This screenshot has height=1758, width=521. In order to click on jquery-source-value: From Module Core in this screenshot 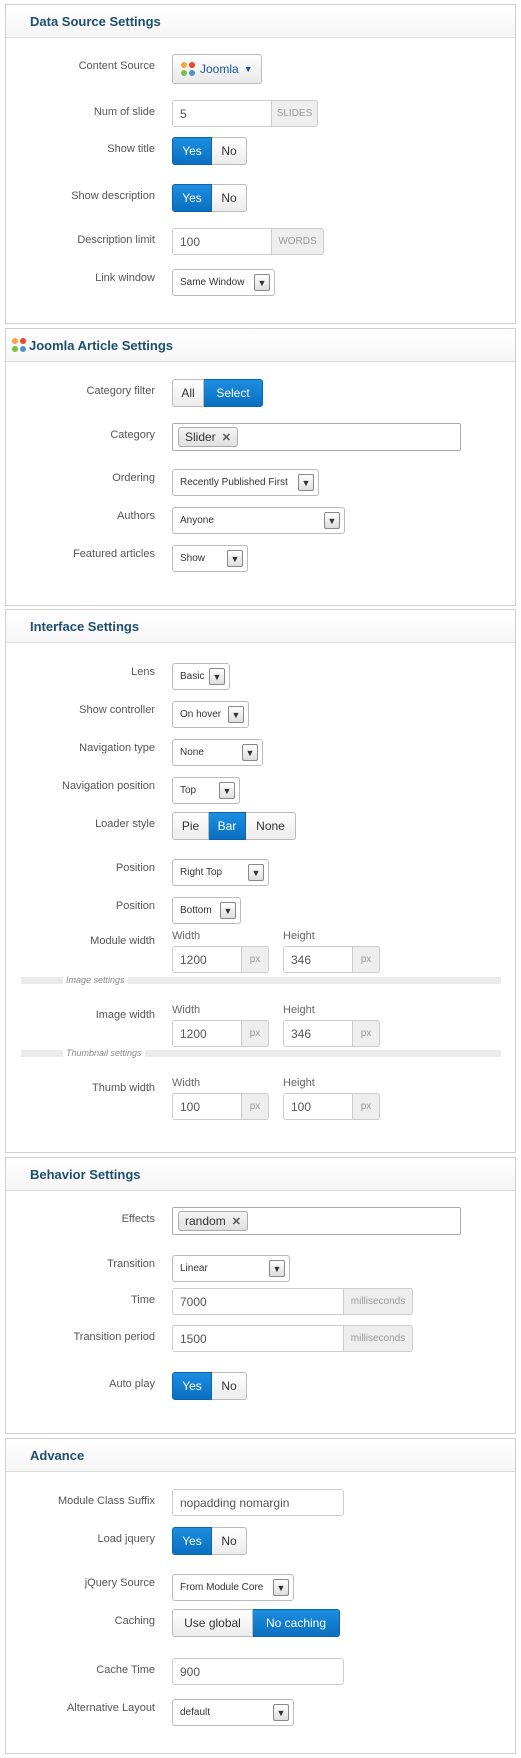, I will do `click(222, 1587)`.